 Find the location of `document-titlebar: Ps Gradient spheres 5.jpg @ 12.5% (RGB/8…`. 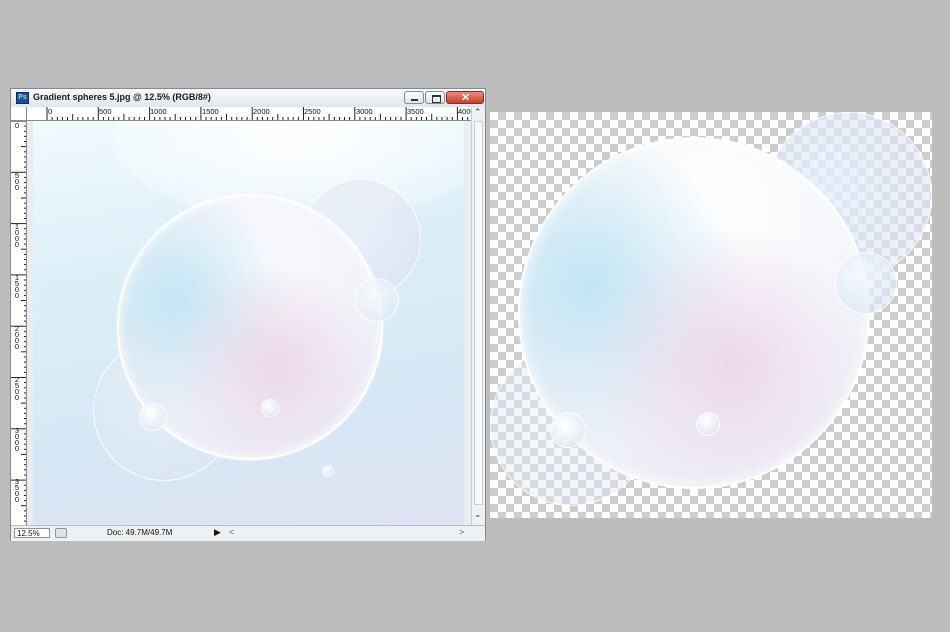

document-titlebar: Ps Gradient spheres 5.jpg @ 12.5% (RGB/8… is located at coordinates (248, 98).